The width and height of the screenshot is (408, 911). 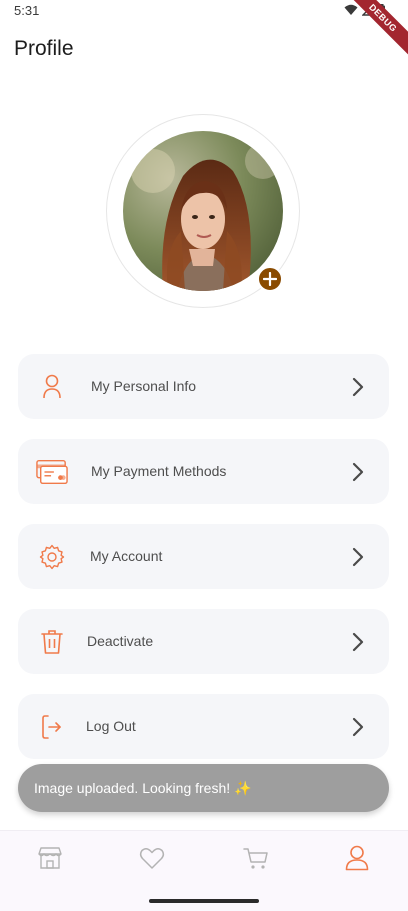 I want to click on trash-icon, so click(x=52, y=642).